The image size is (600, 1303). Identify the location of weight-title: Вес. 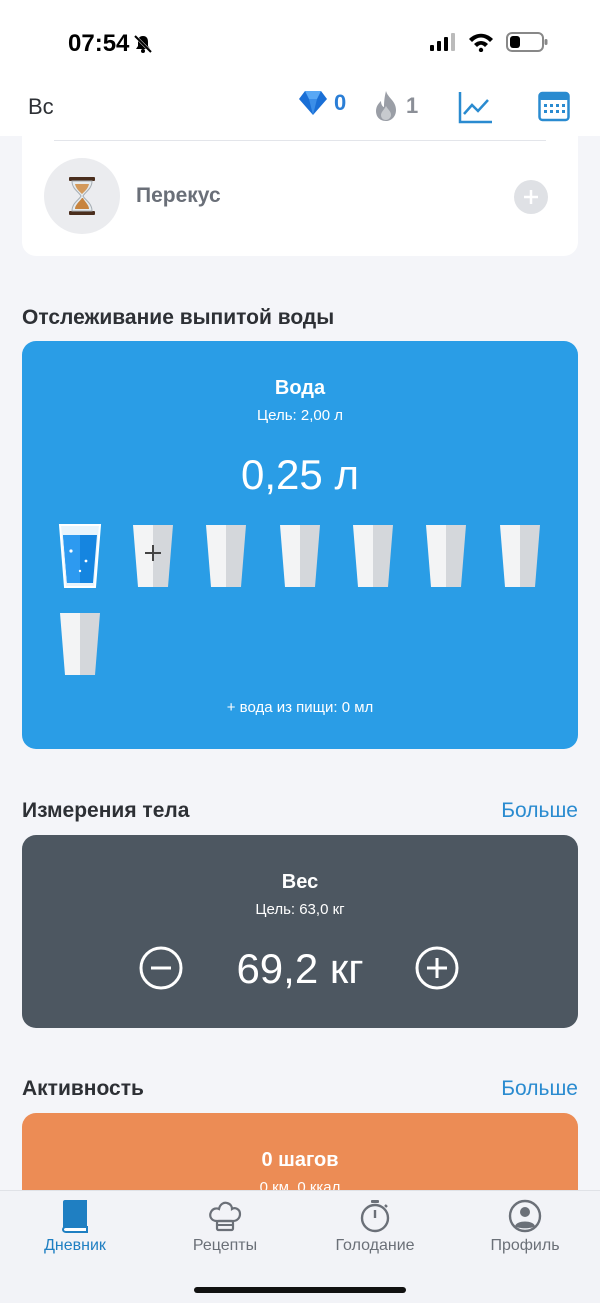
(300, 882).